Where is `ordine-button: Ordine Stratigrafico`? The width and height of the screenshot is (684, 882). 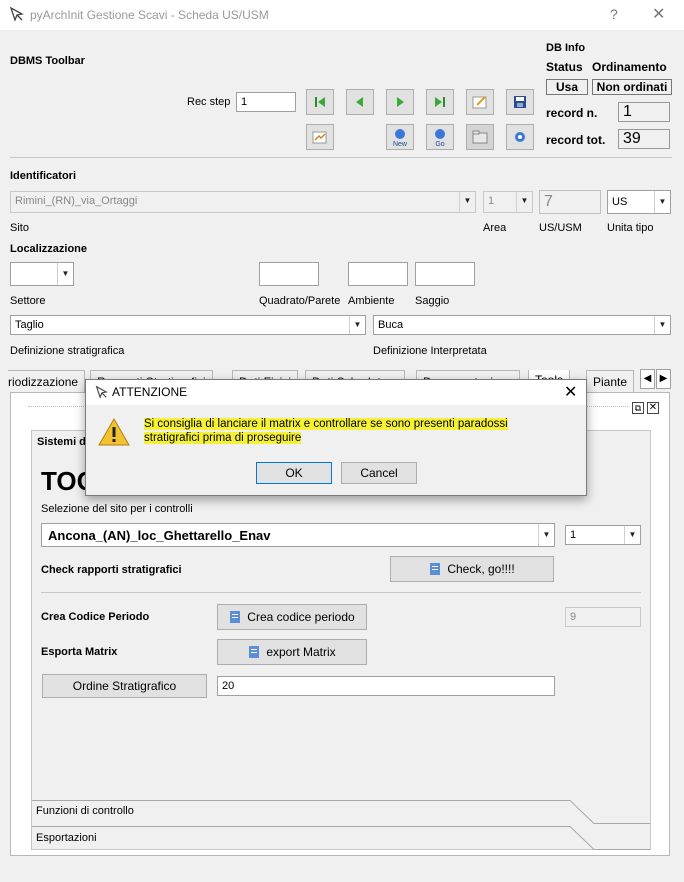 ordine-button: Ordine Stratigrafico is located at coordinates (124, 686).